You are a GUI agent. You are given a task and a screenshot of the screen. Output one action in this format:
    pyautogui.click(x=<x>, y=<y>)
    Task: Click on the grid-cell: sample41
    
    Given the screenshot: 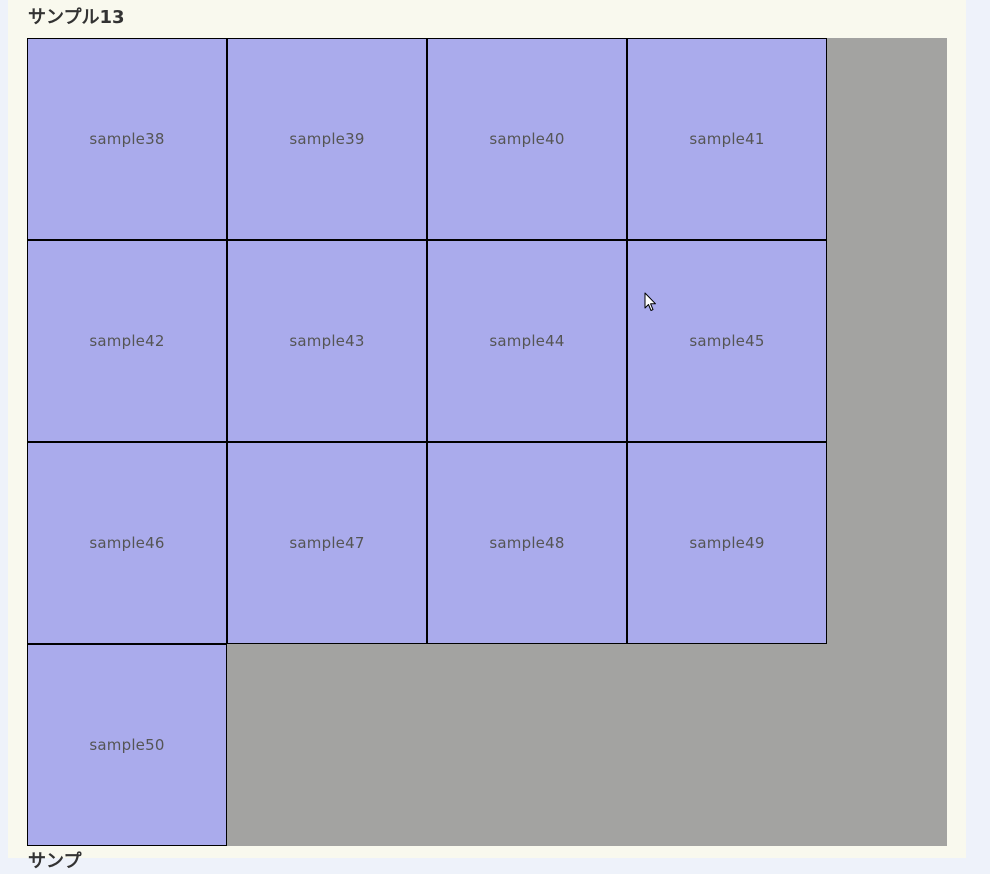 What is the action you would take?
    pyautogui.click(x=727, y=139)
    